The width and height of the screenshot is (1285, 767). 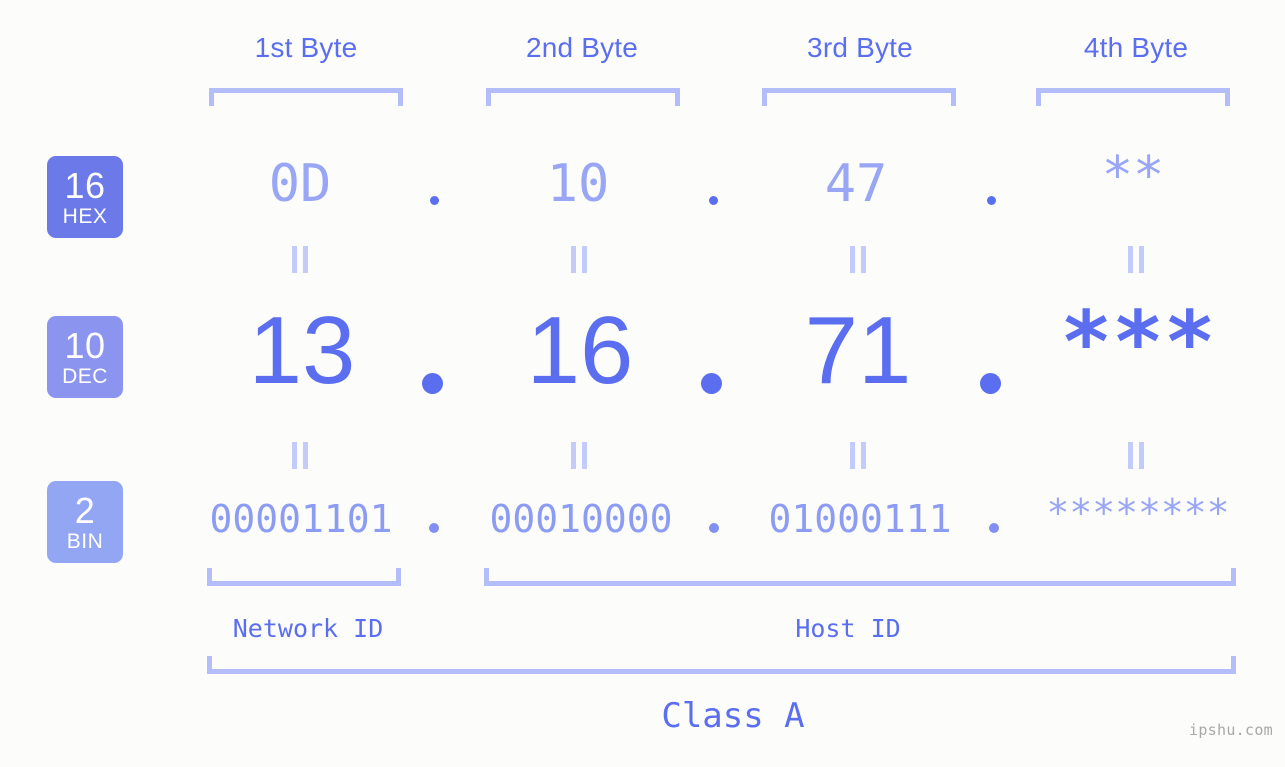 What do you see at coordinates (300, 184) in the screenshot?
I see `hex-byte-1: 0D` at bounding box center [300, 184].